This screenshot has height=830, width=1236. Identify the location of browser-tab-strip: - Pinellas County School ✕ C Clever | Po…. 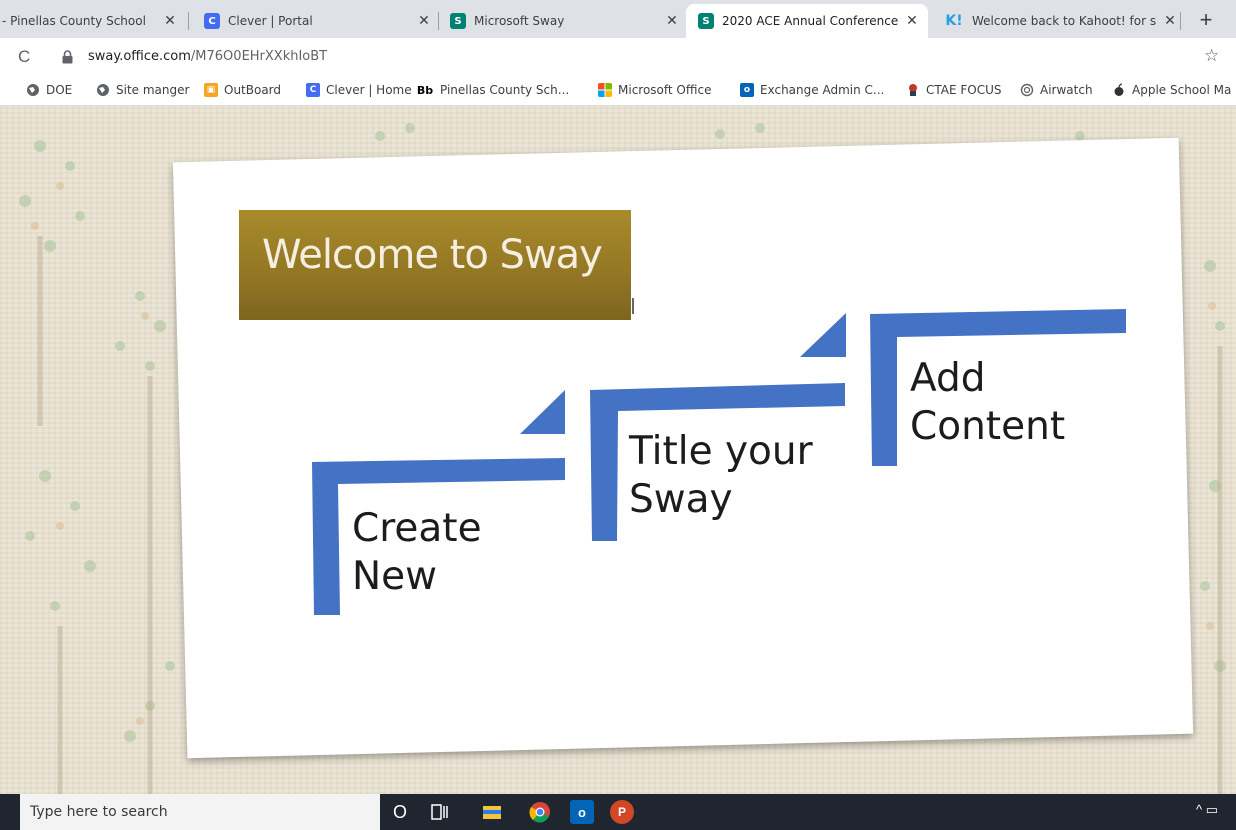
(618, 19).